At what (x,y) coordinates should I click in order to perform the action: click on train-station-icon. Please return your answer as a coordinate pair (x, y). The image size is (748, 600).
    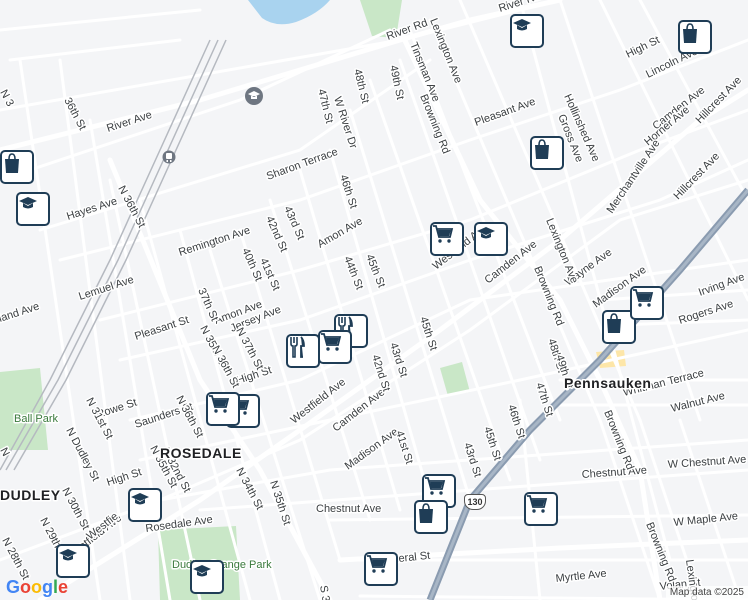
    Looking at the image, I should click on (173, 161).